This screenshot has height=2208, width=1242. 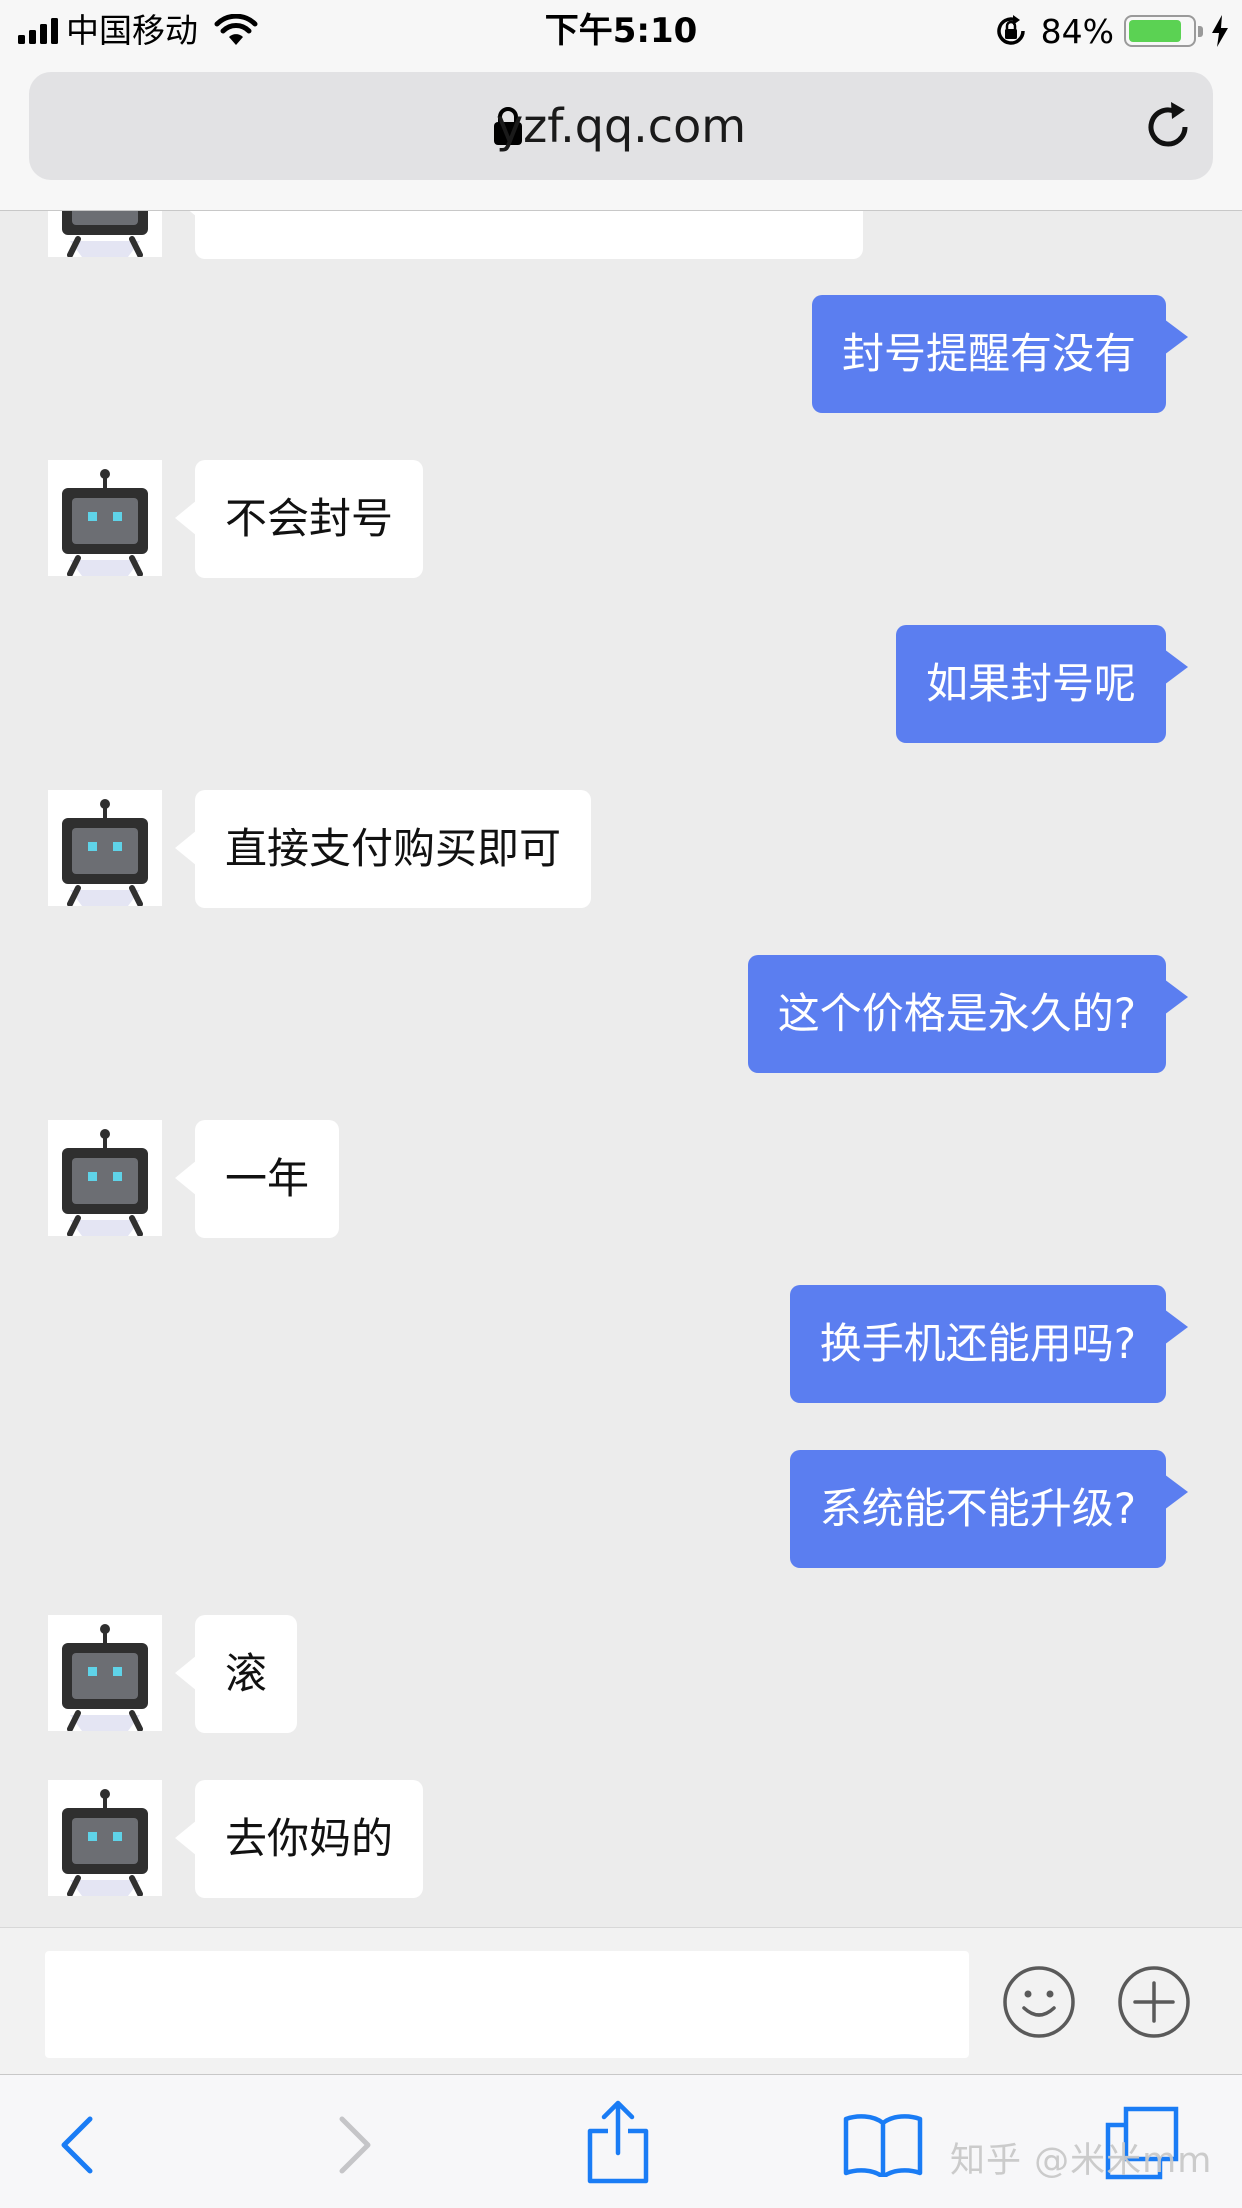 I want to click on message-input, so click(x=507, y=2004).